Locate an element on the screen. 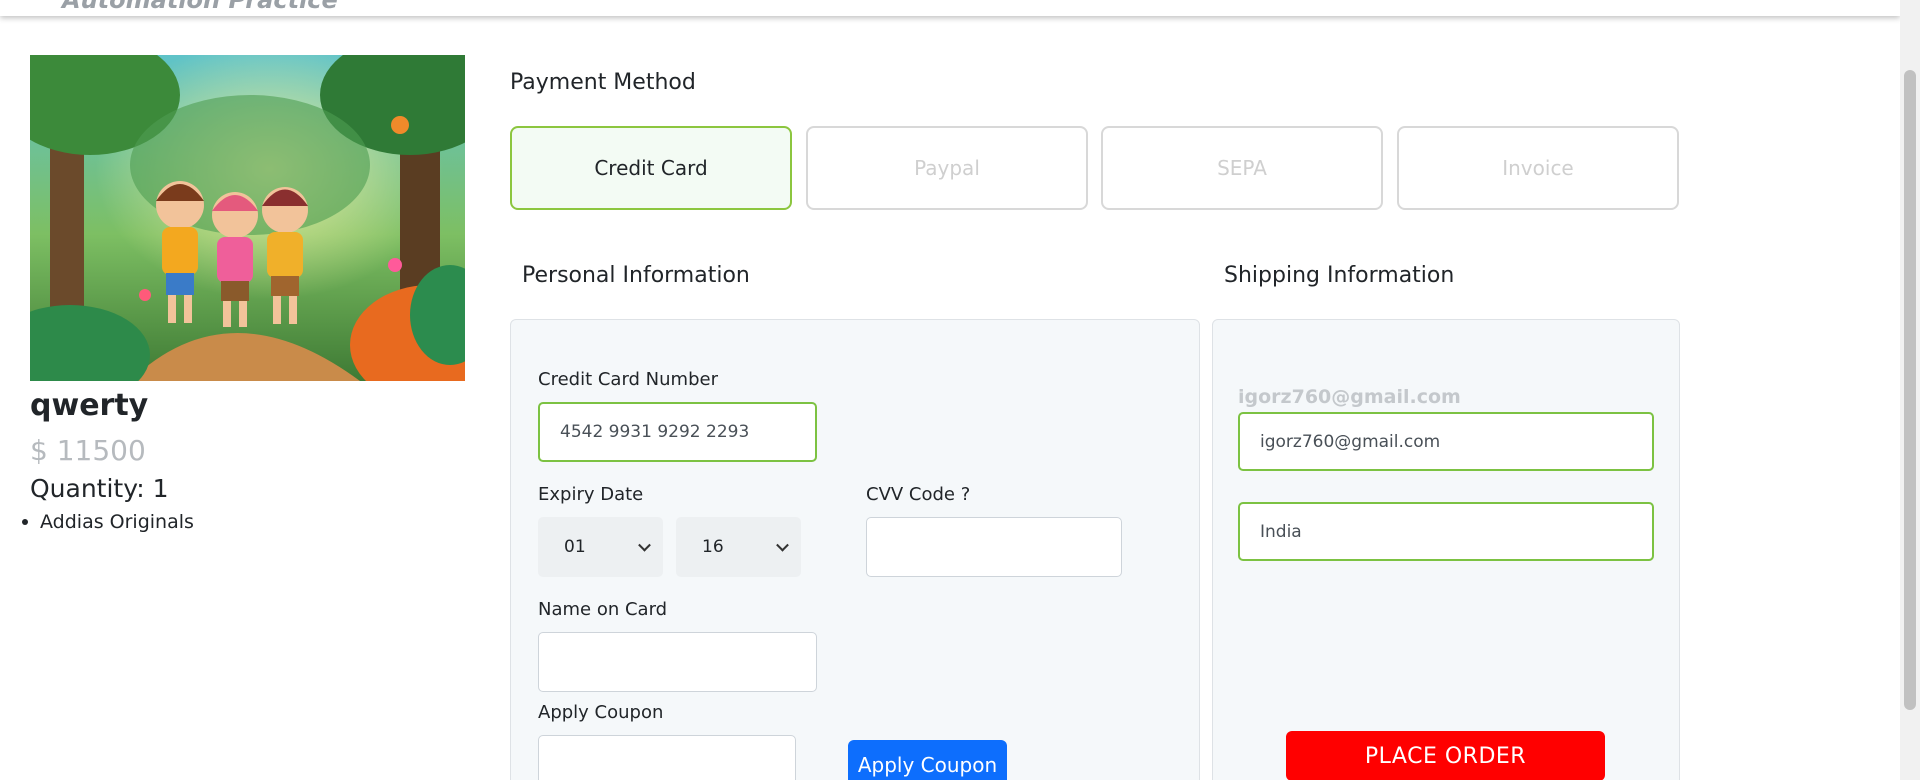 This screenshot has height=780, width=1920. method-invoice: Invoice is located at coordinates (1538, 168).